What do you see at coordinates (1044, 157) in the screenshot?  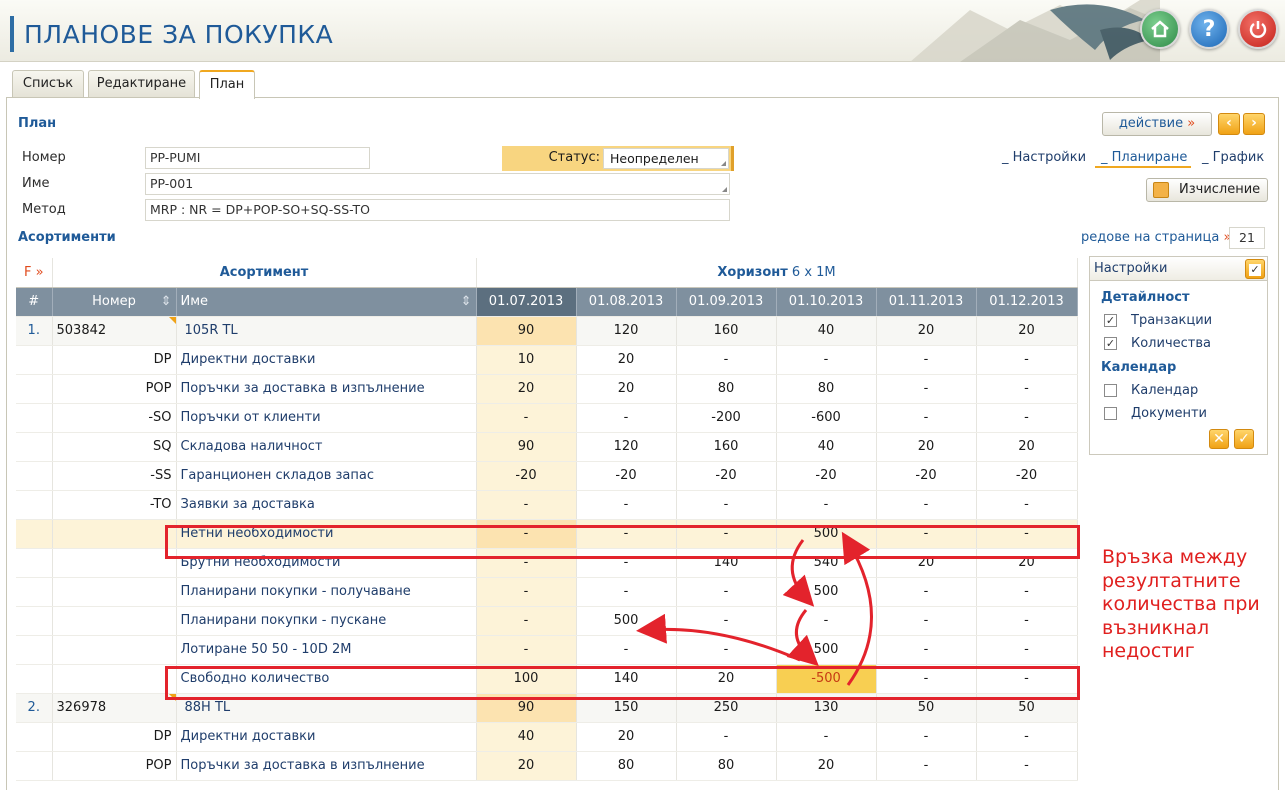 I see `view-link-settings: _ Настройки` at bounding box center [1044, 157].